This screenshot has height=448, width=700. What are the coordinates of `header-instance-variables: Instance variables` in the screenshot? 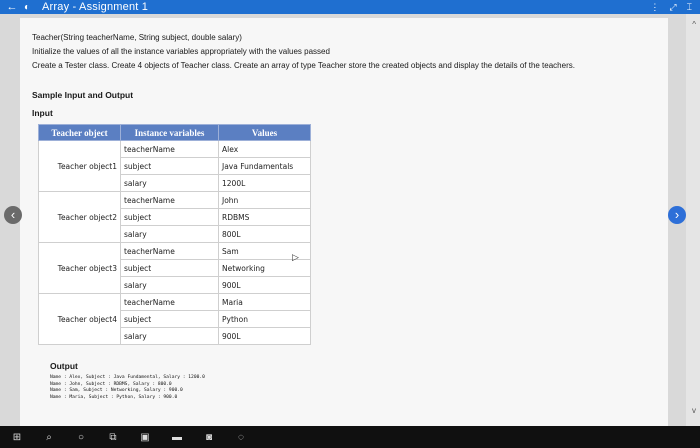 It's located at (169, 132).